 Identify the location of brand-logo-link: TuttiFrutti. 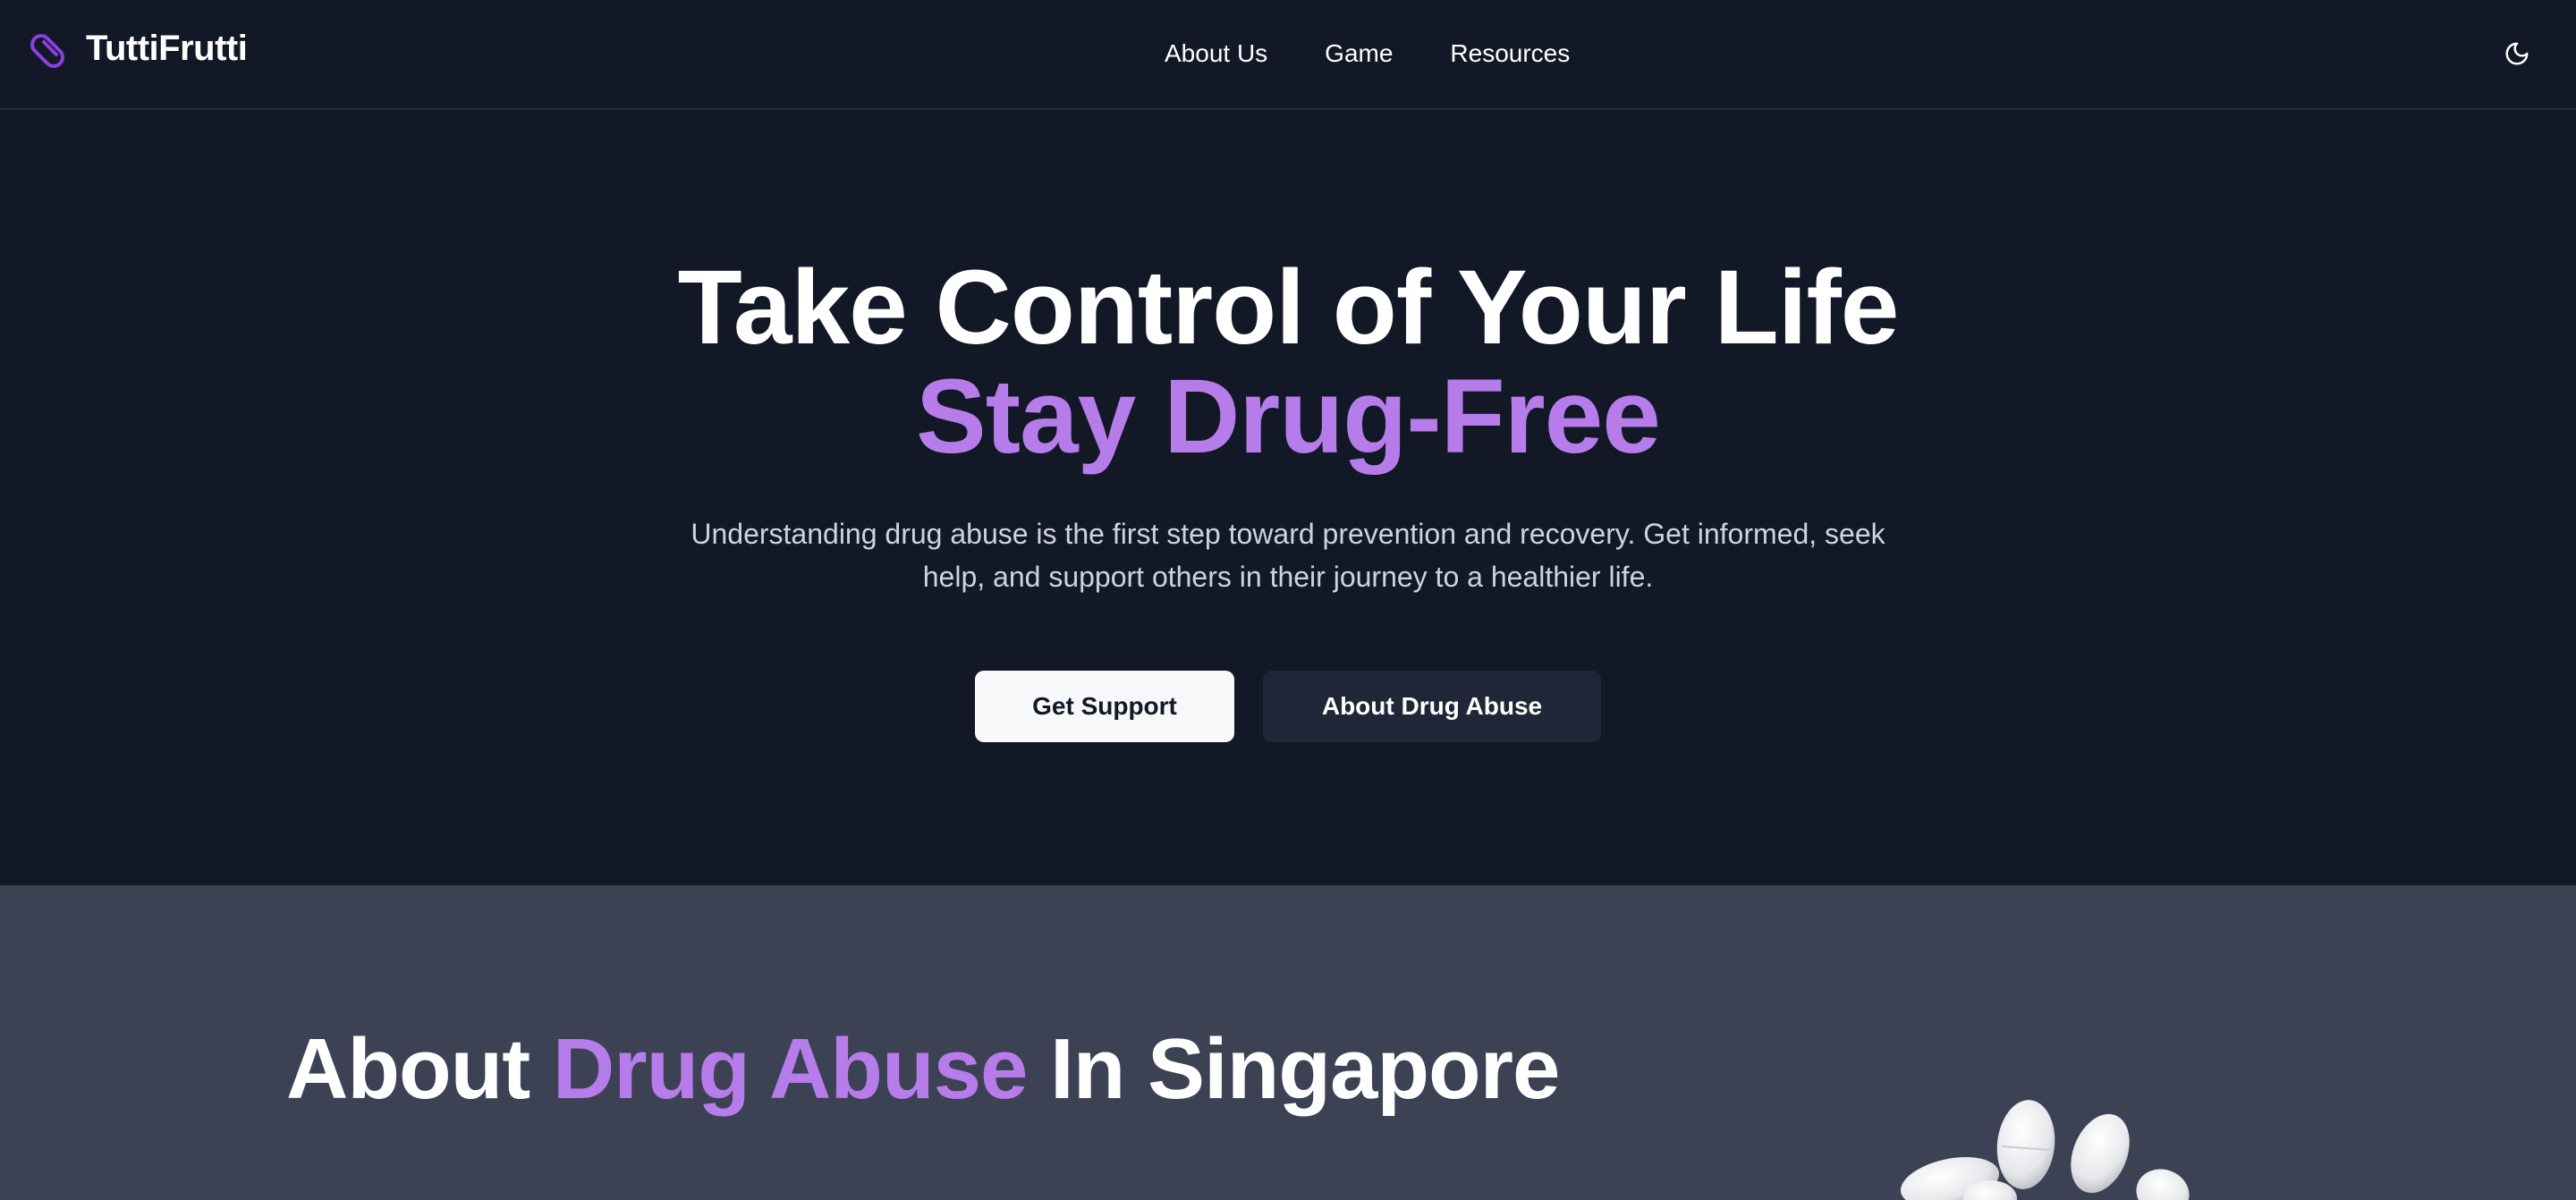
(138, 49).